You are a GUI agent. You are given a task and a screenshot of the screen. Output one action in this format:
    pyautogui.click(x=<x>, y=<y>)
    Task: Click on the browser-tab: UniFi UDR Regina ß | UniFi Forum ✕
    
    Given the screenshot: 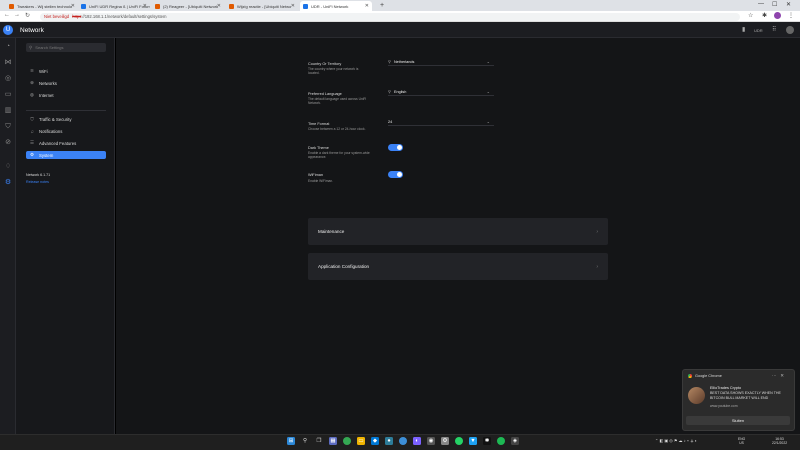 What is the action you would take?
    pyautogui.click(x=114, y=6)
    